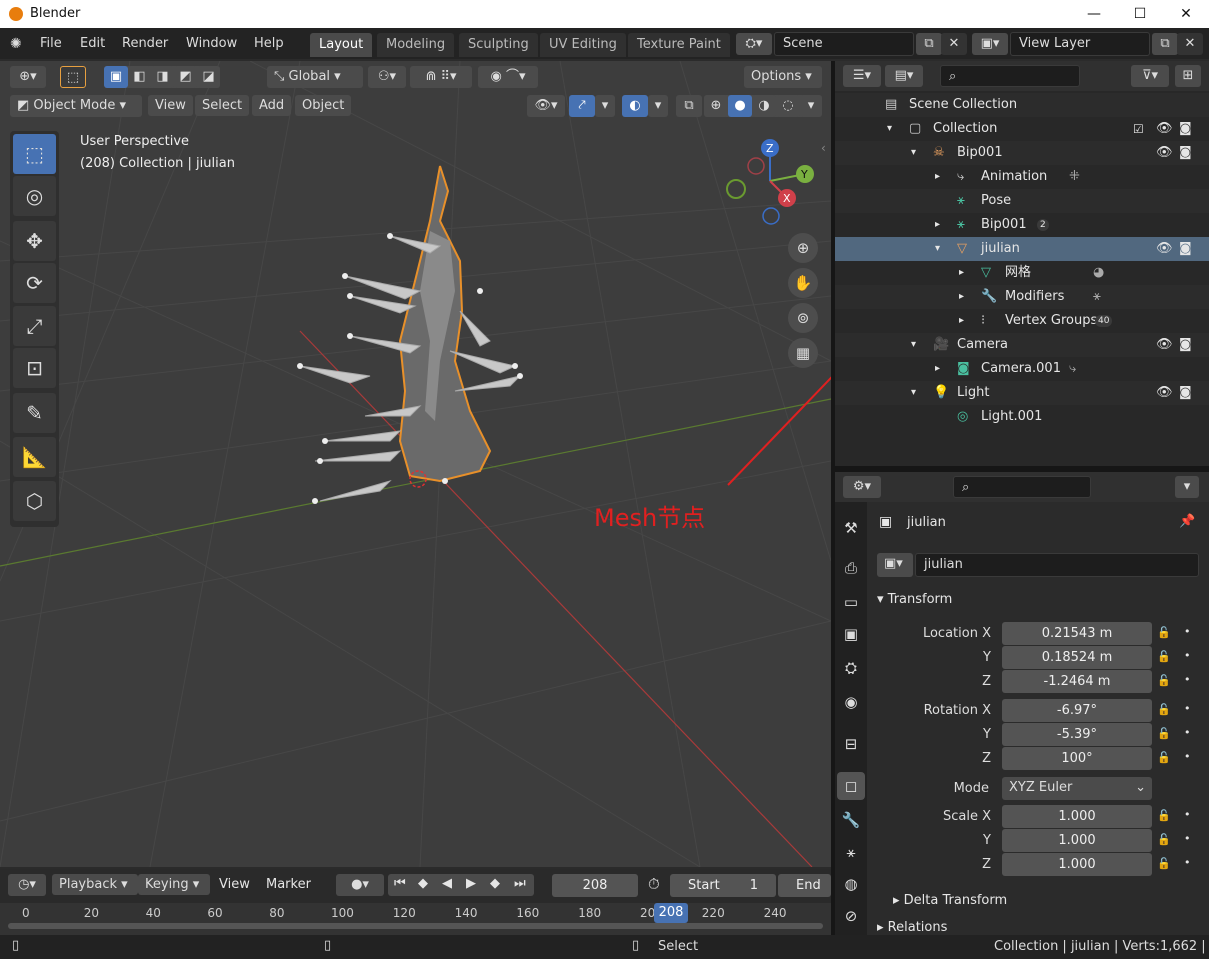 This screenshot has height=959, width=1209. What do you see at coordinates (851, 568) in the screenshot?
I see `render-tab-icon: ⎙` at bounding box center [851, 568].